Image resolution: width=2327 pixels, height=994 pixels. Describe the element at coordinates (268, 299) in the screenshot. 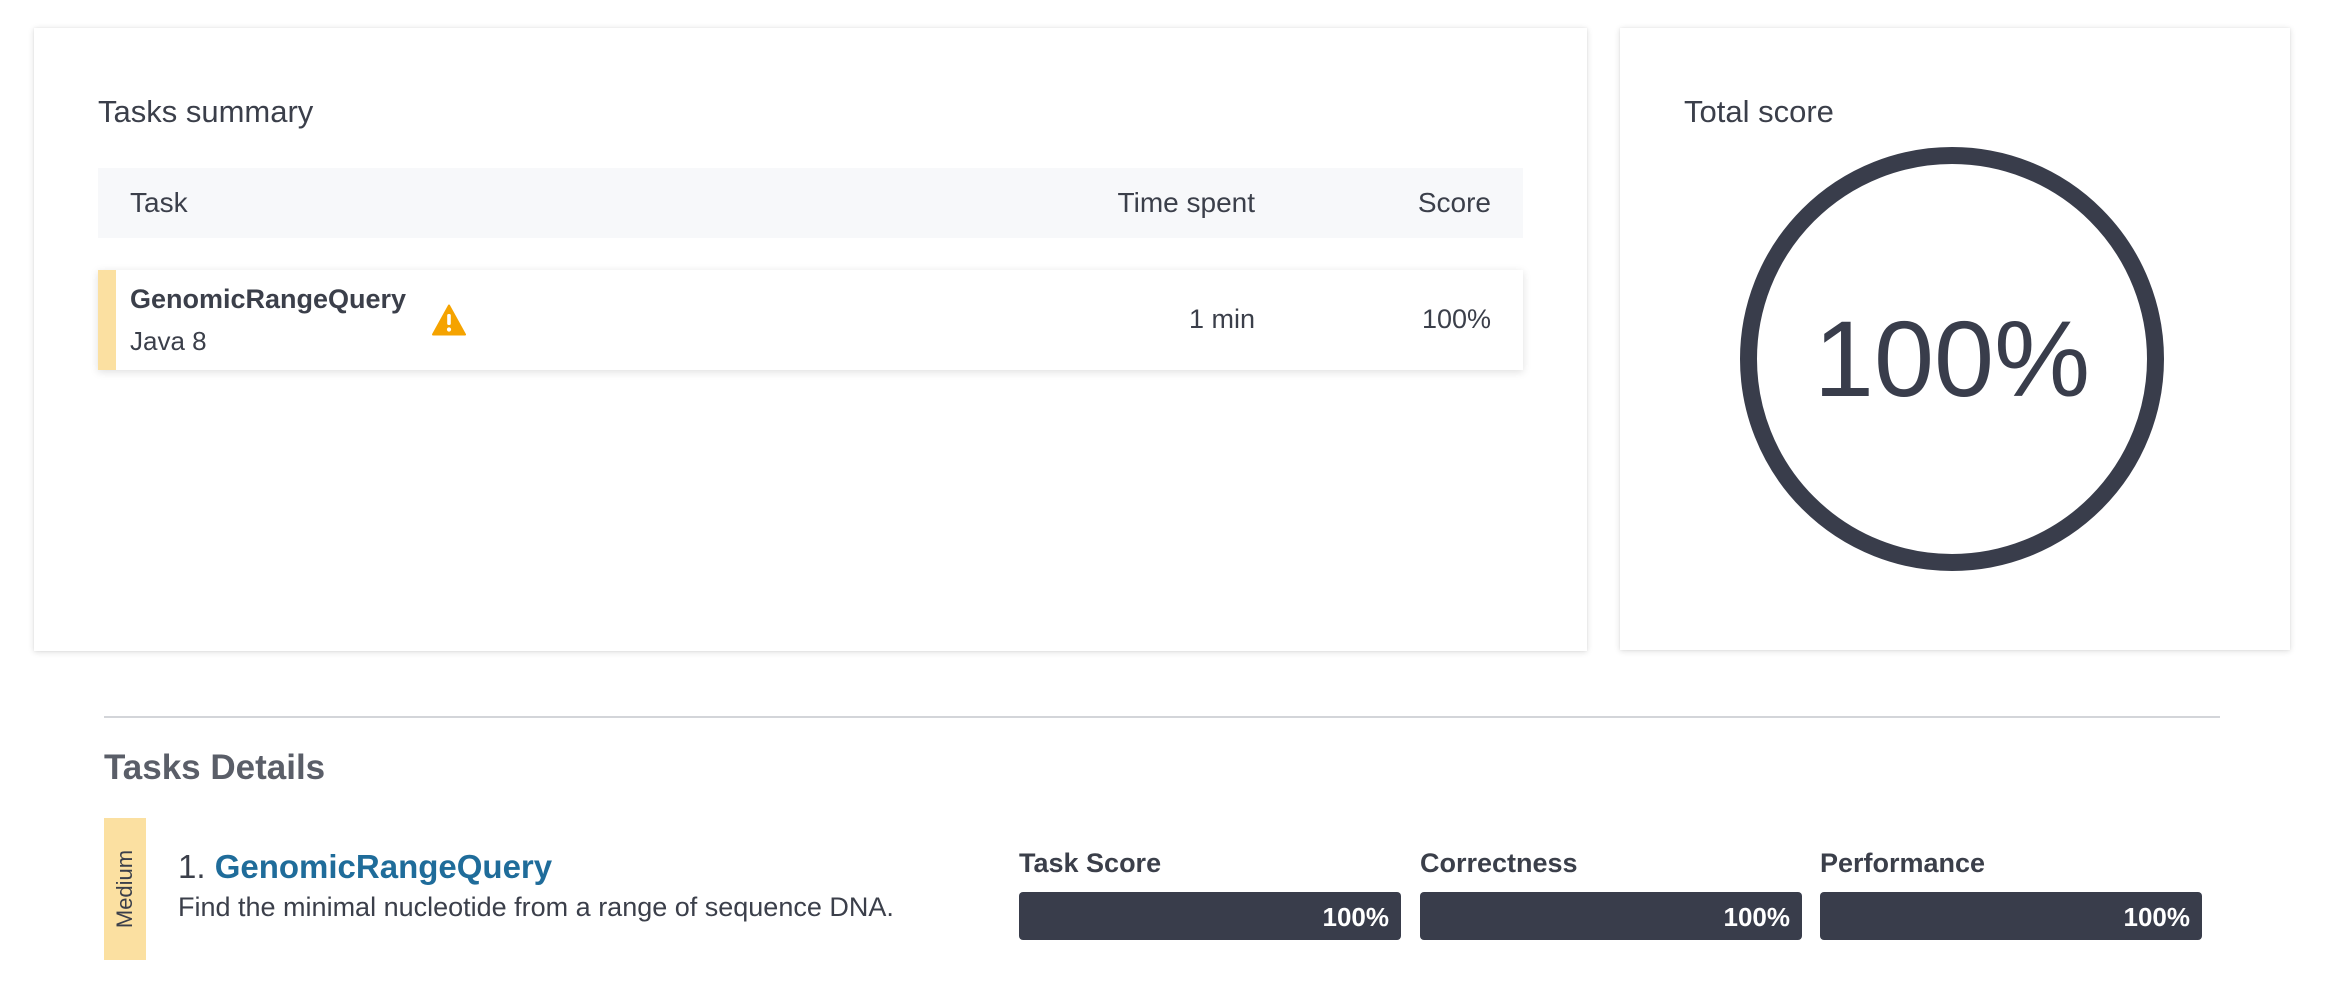

I see `task-name: GenomicRangeQuery` at that location.